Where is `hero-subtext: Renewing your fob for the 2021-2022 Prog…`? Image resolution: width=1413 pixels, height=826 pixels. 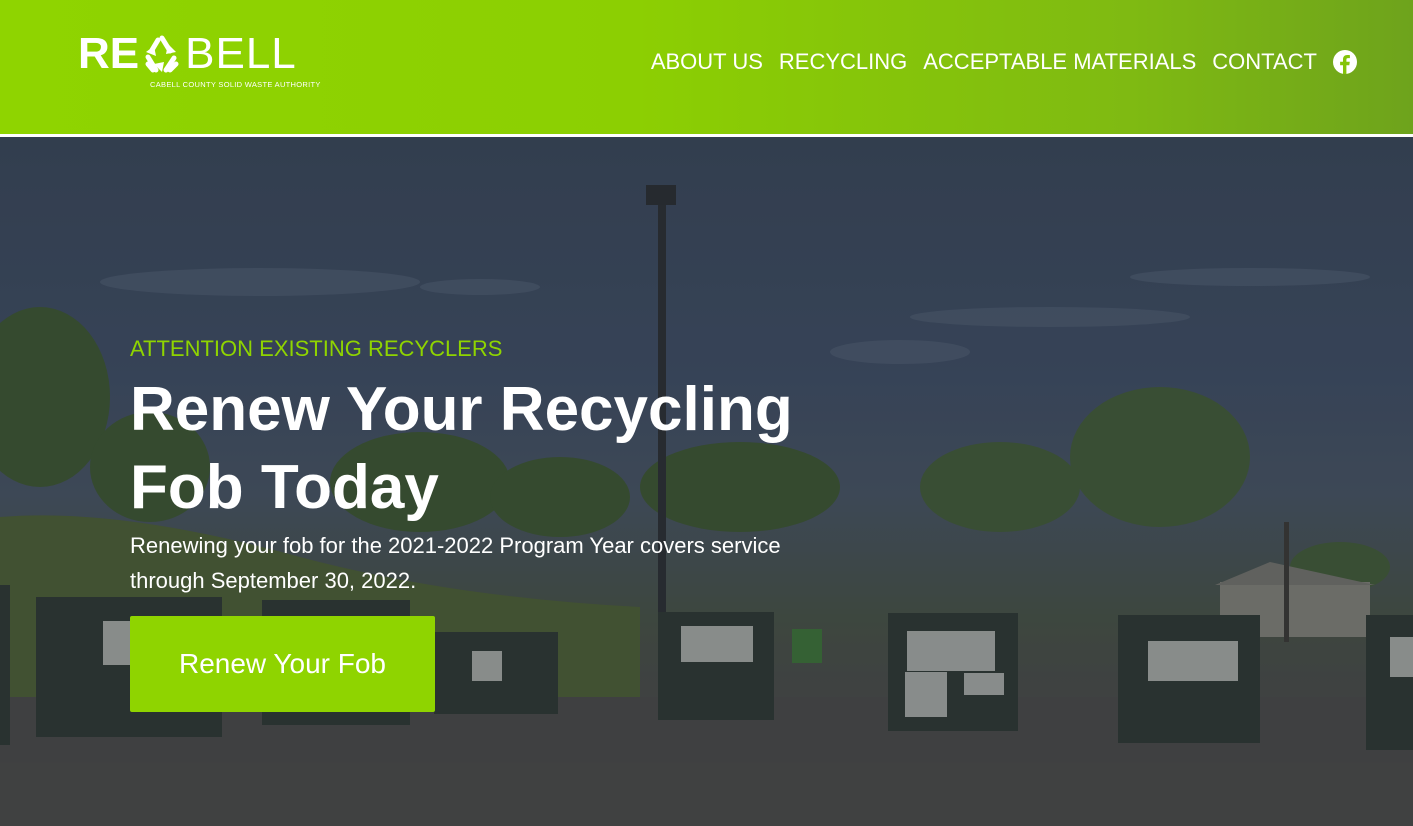
hero-subtext: Renewing your fob for the 2021-2022 Prog… is located at coordinates (455, 563).